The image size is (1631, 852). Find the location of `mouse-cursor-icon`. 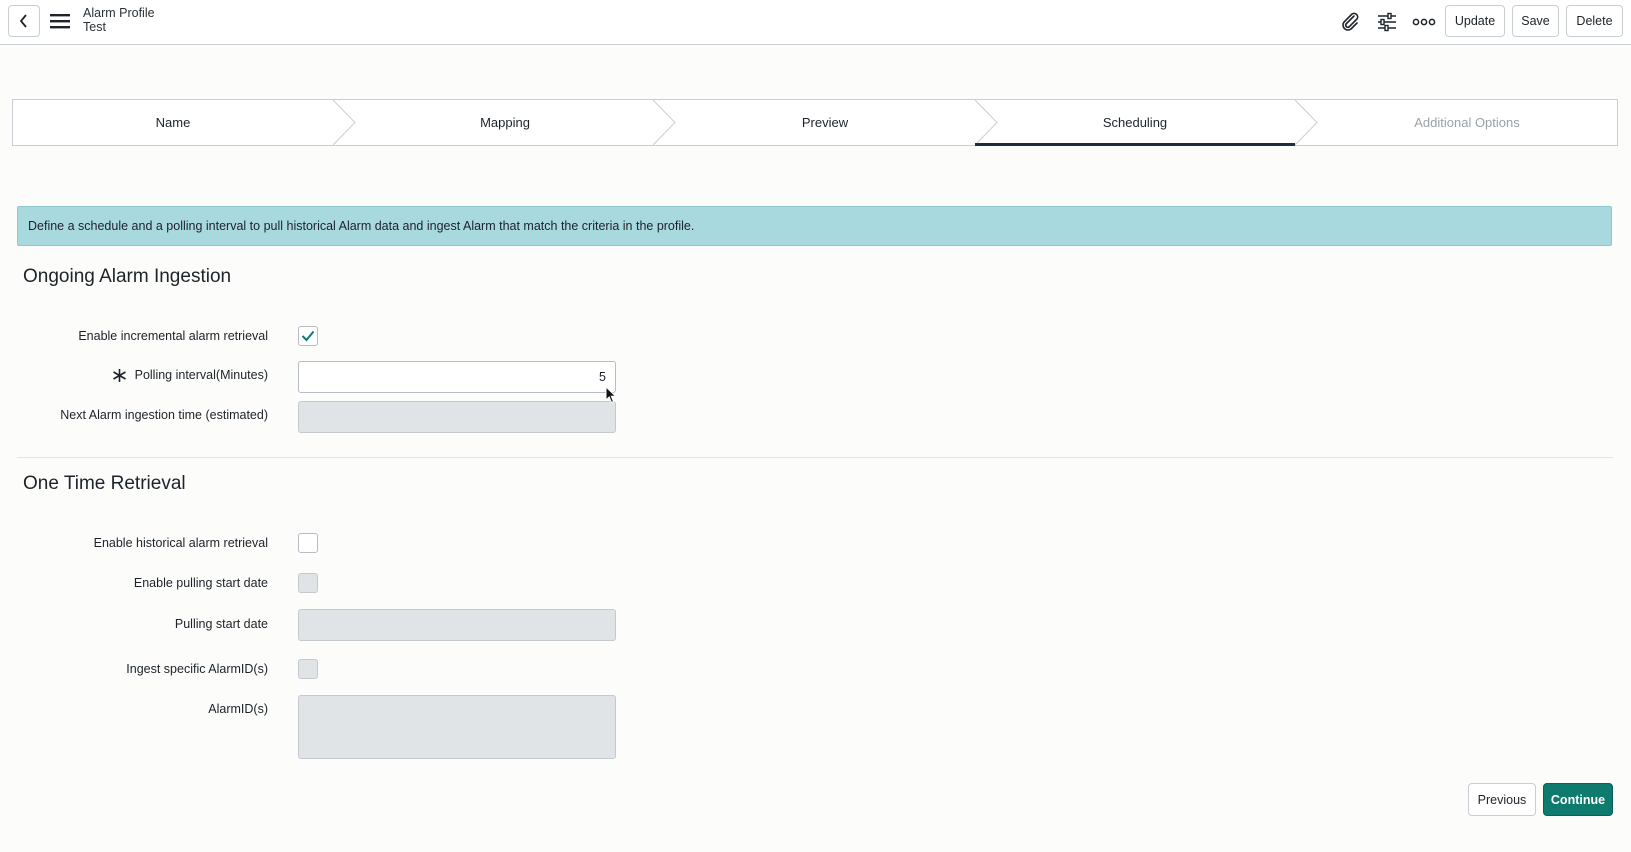

mouse-cursor-icon is located at coordinates (611, 395).